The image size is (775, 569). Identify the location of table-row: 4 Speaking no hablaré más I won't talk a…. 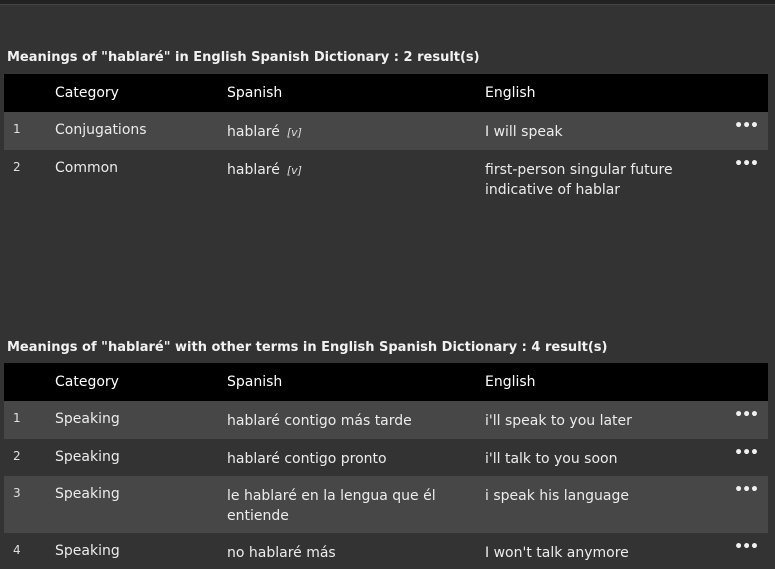
(386, 551).